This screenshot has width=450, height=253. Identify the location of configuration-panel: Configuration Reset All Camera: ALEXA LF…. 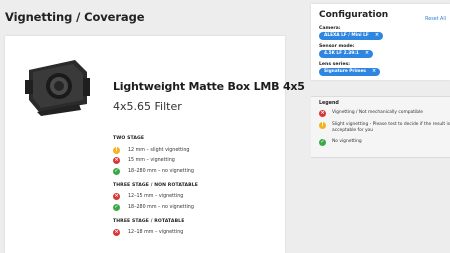
(380, 42).